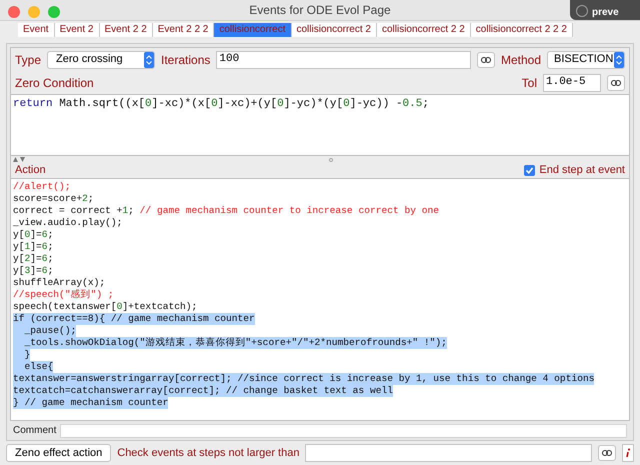 The width and height of the screenshot is (640, 465). What do you see at coordinates (33, 258) in the screenshot?
I see `code-line: y[2]=6;` at bounding box center [33, 258].